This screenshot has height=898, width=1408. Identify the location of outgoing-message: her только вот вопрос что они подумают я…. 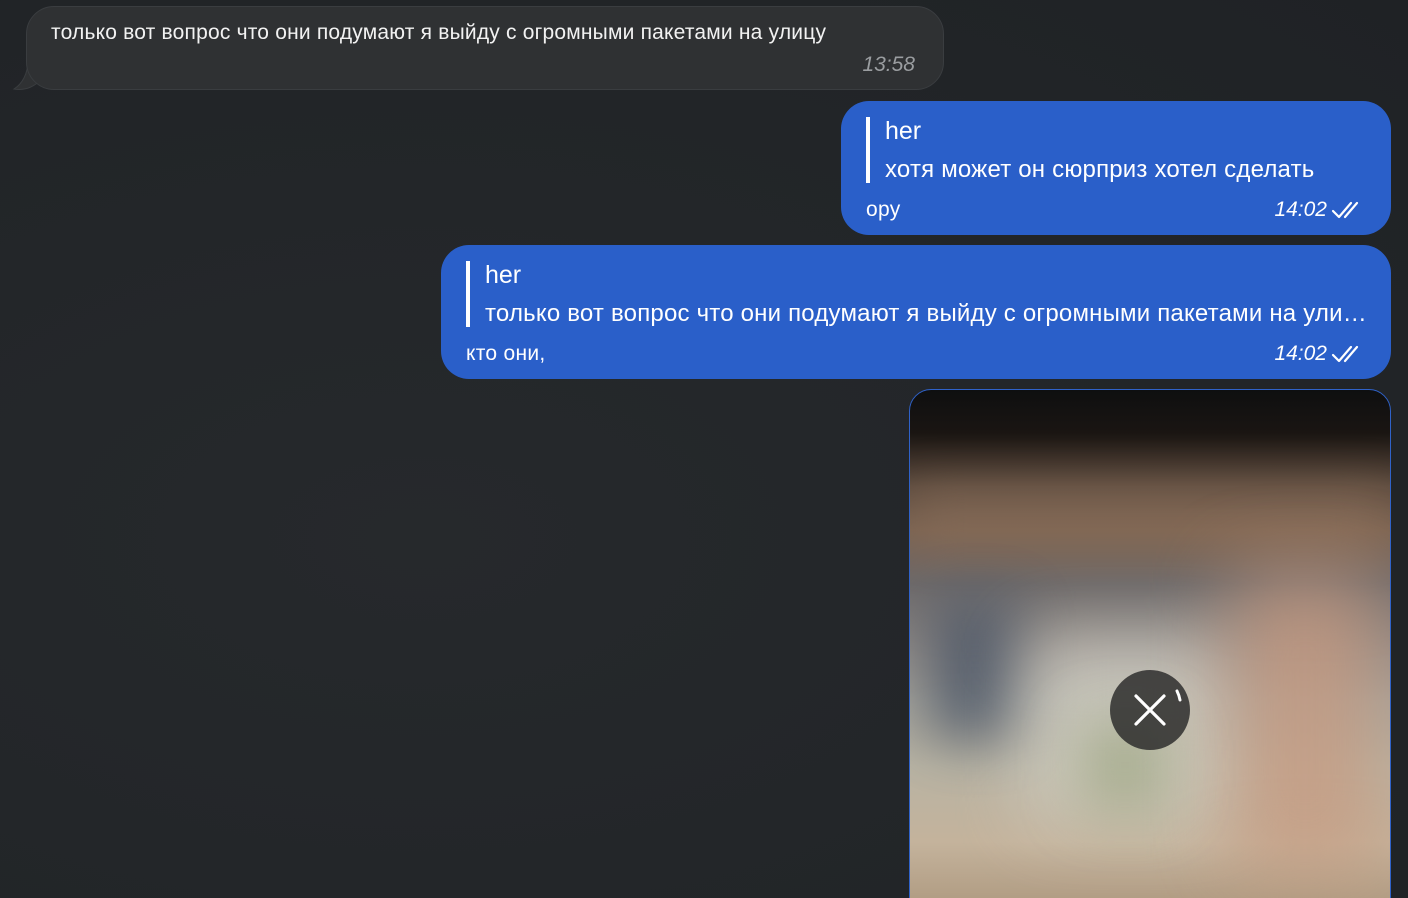
(916, 312).